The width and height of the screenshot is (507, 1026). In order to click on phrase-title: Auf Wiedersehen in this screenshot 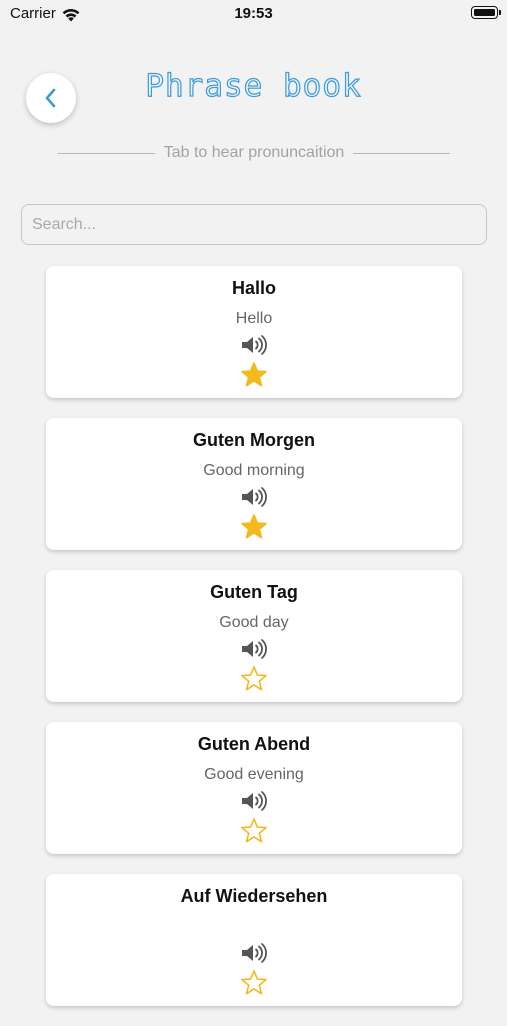, I will do `click(254, 896)`.